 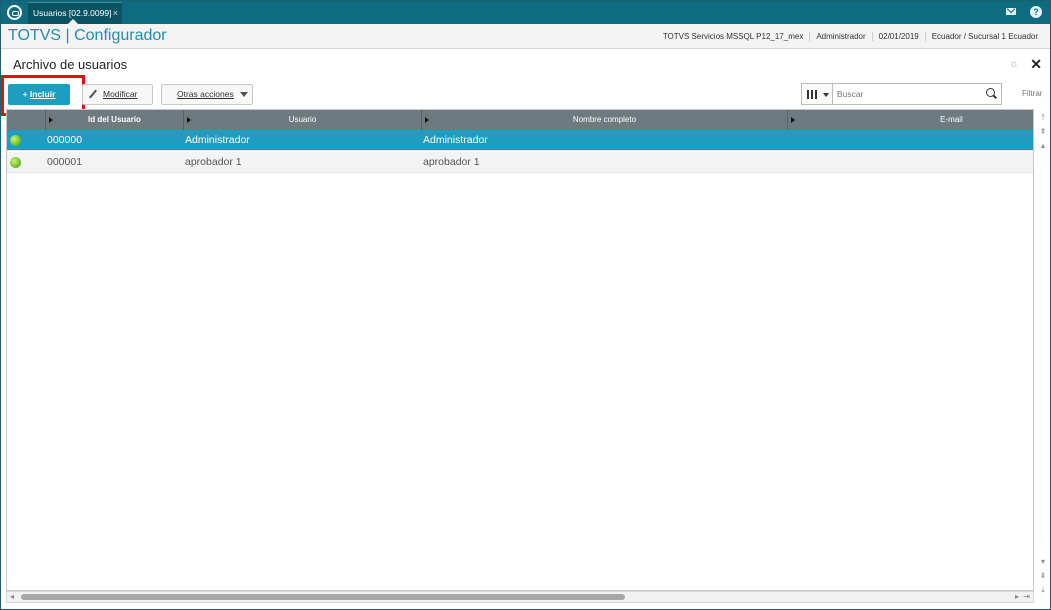 What do you see at coordinates (93, 94) in the screenshot?
I see `pencil-icon` at bounding box center [93, 94].